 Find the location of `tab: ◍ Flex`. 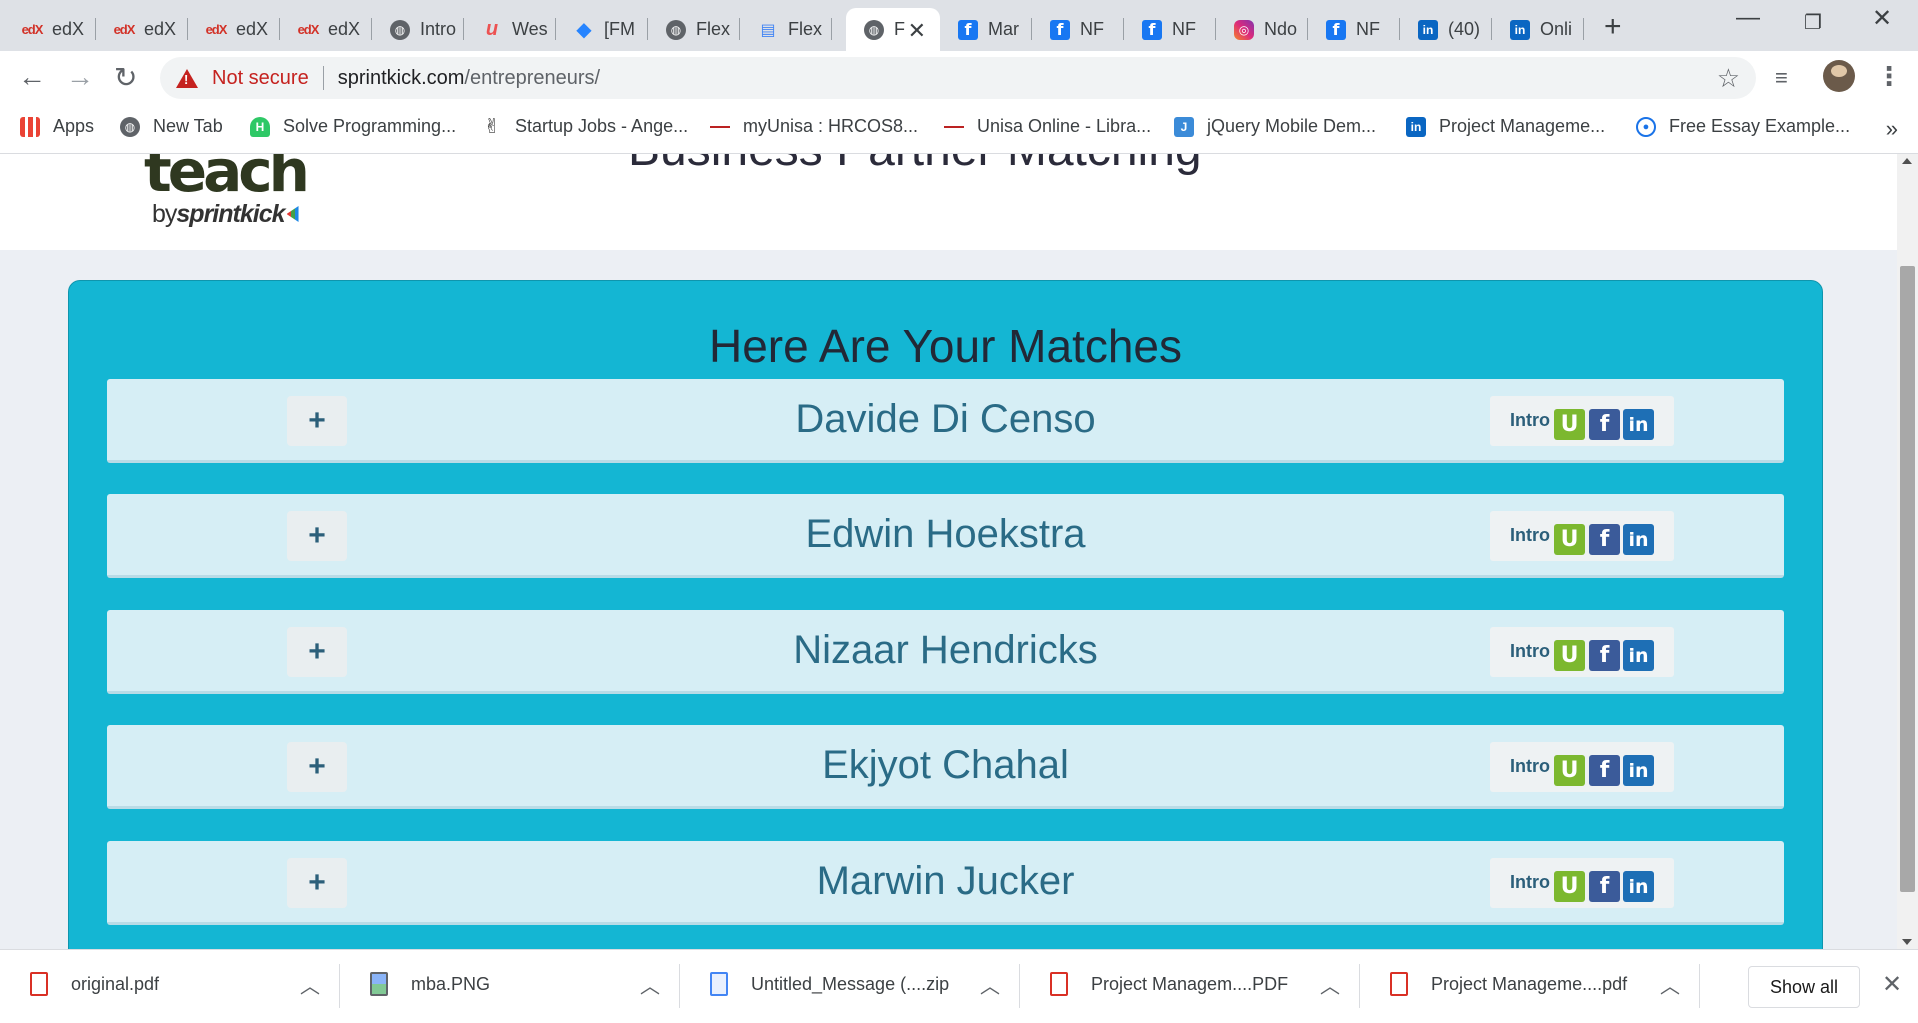

tab: ◍ Flex is located at coordinates (694, 29).